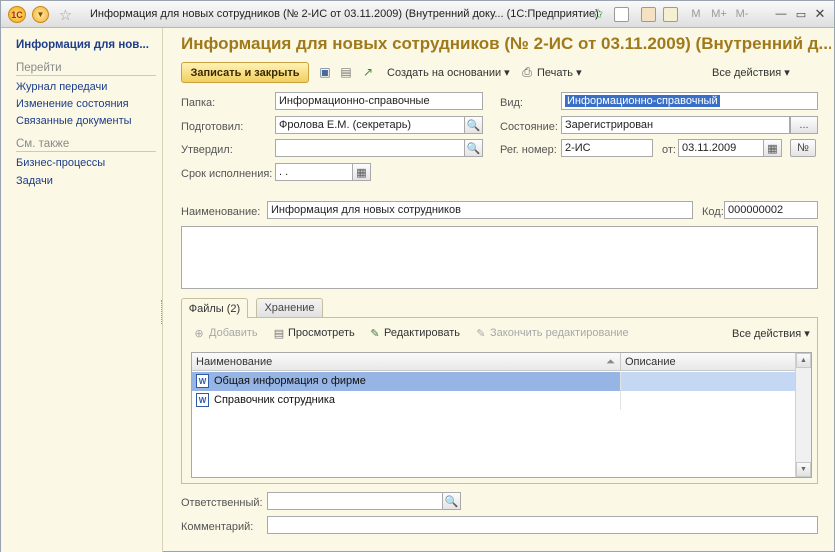 The image size is (835, 552). What do you see at coordinates (542, 525) in the screenshot?
I see `comment-field` at bounding box center [542, 525].